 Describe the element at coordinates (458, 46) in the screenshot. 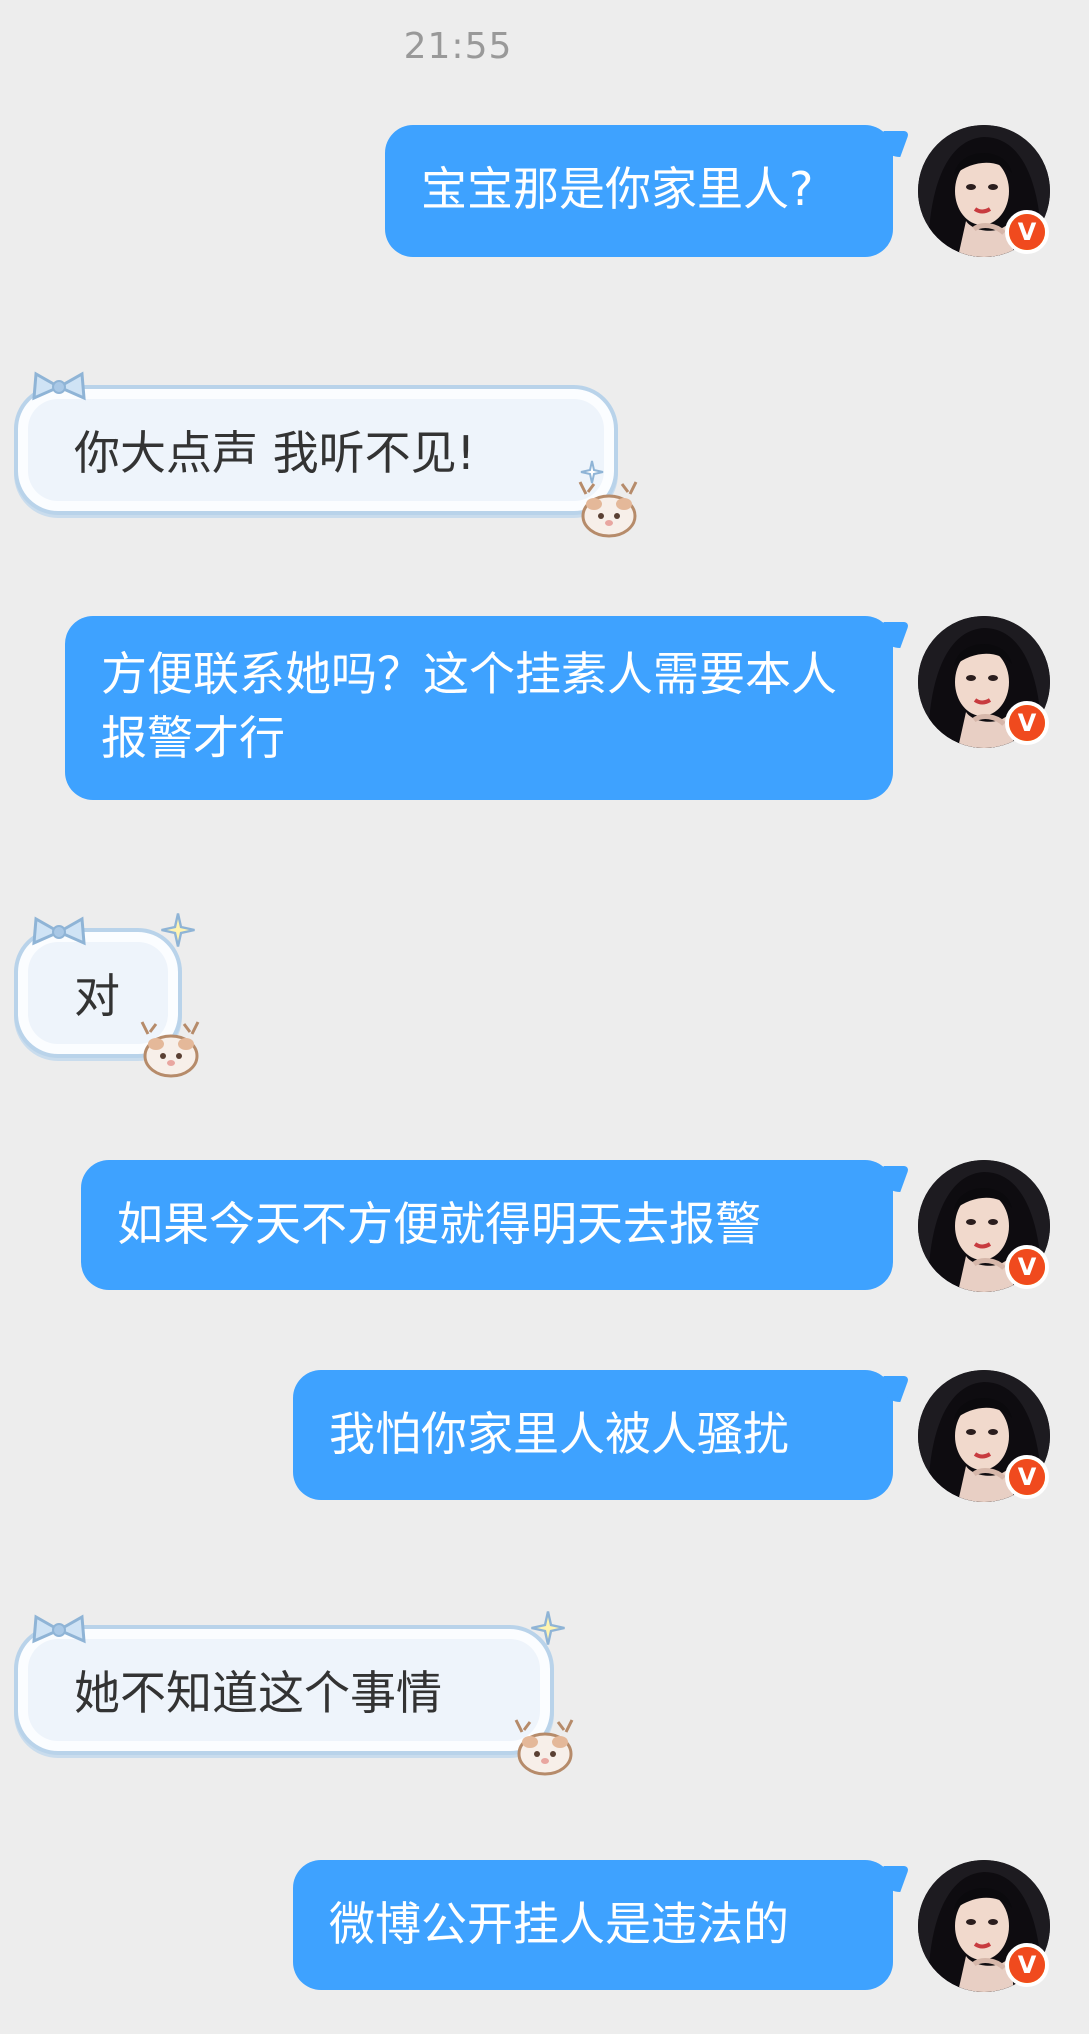

I see `chat-timestamp: 21:55` at that location.